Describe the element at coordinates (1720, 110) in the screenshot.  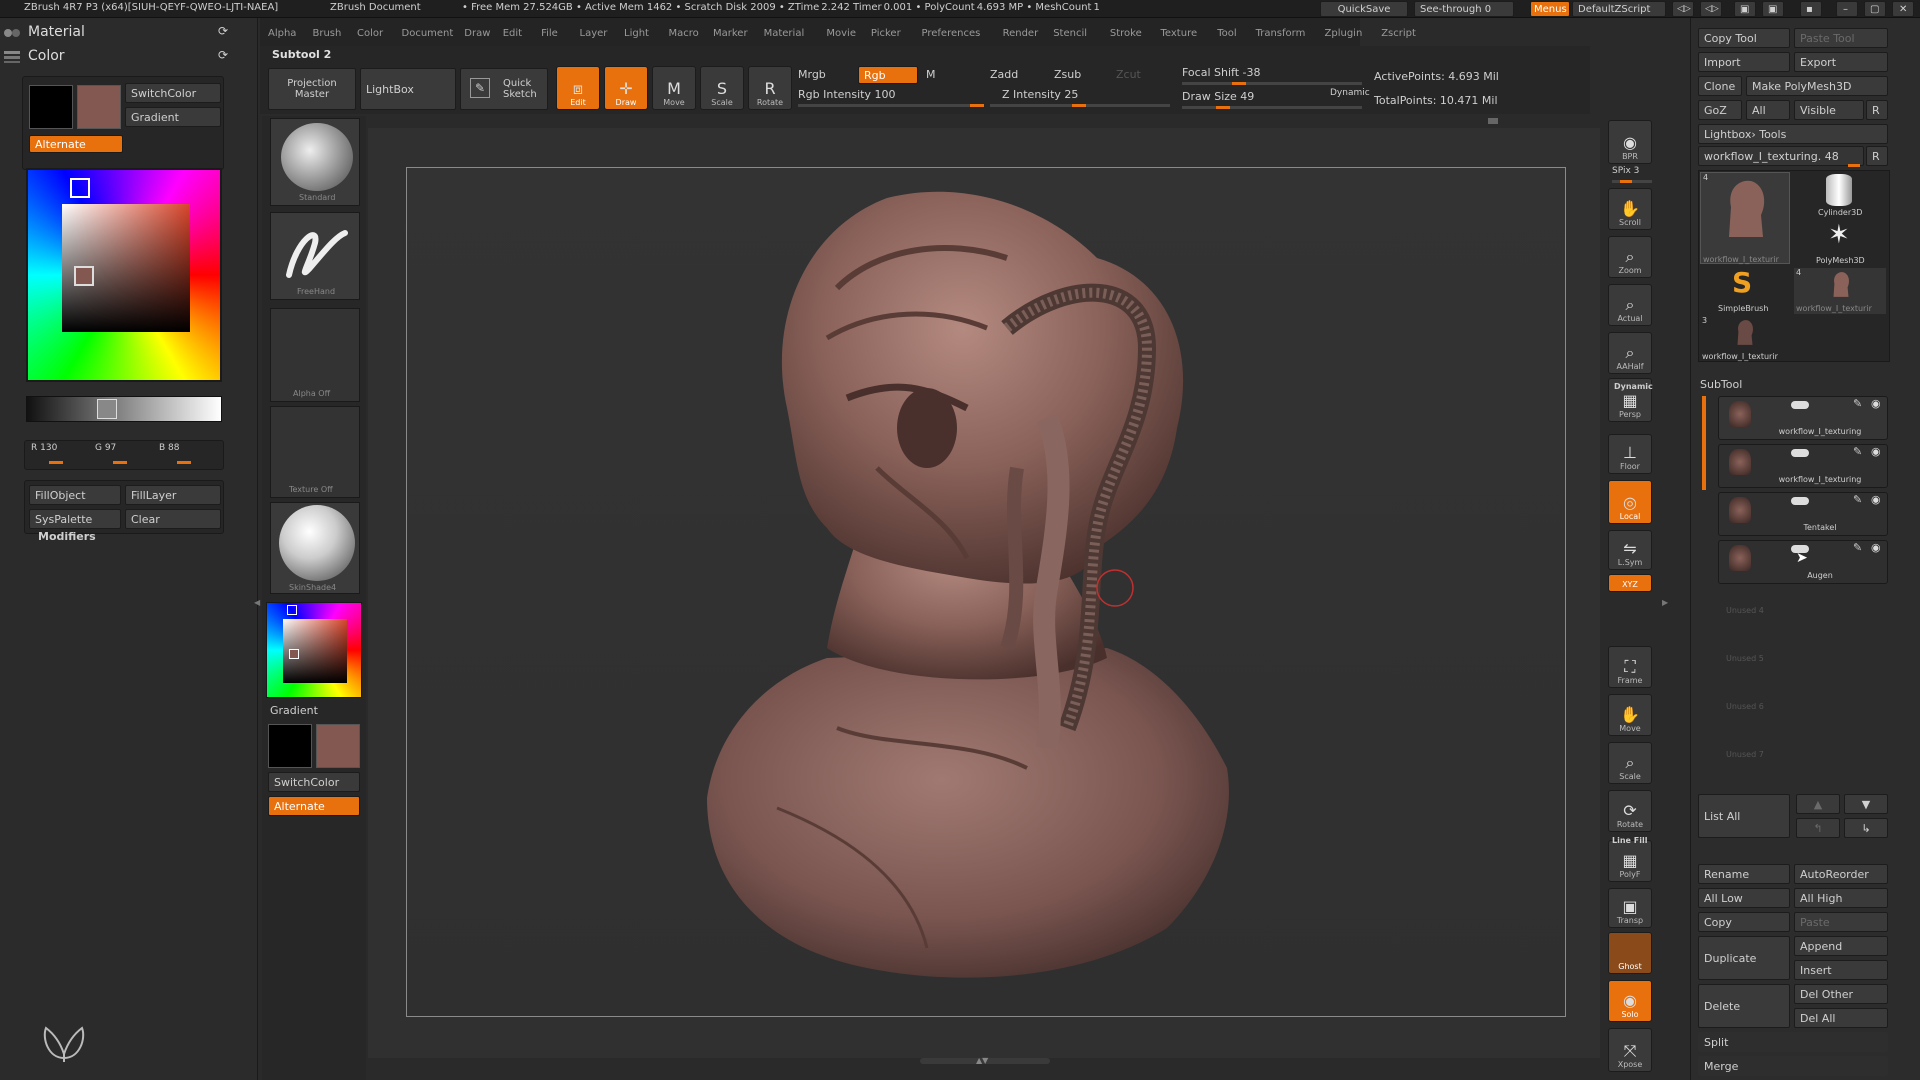
I see `goz-button: GoZ` at that location.